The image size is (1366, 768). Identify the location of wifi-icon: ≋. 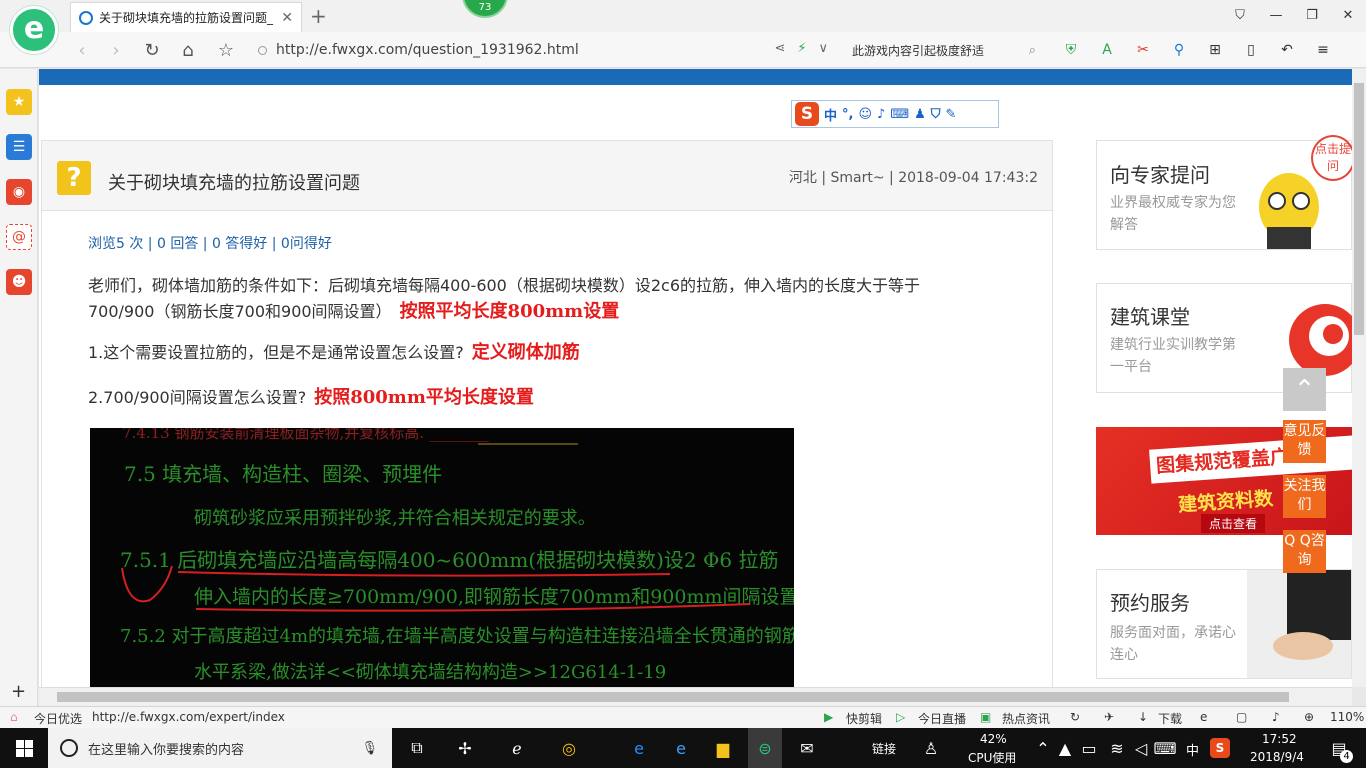
(1117, 748).